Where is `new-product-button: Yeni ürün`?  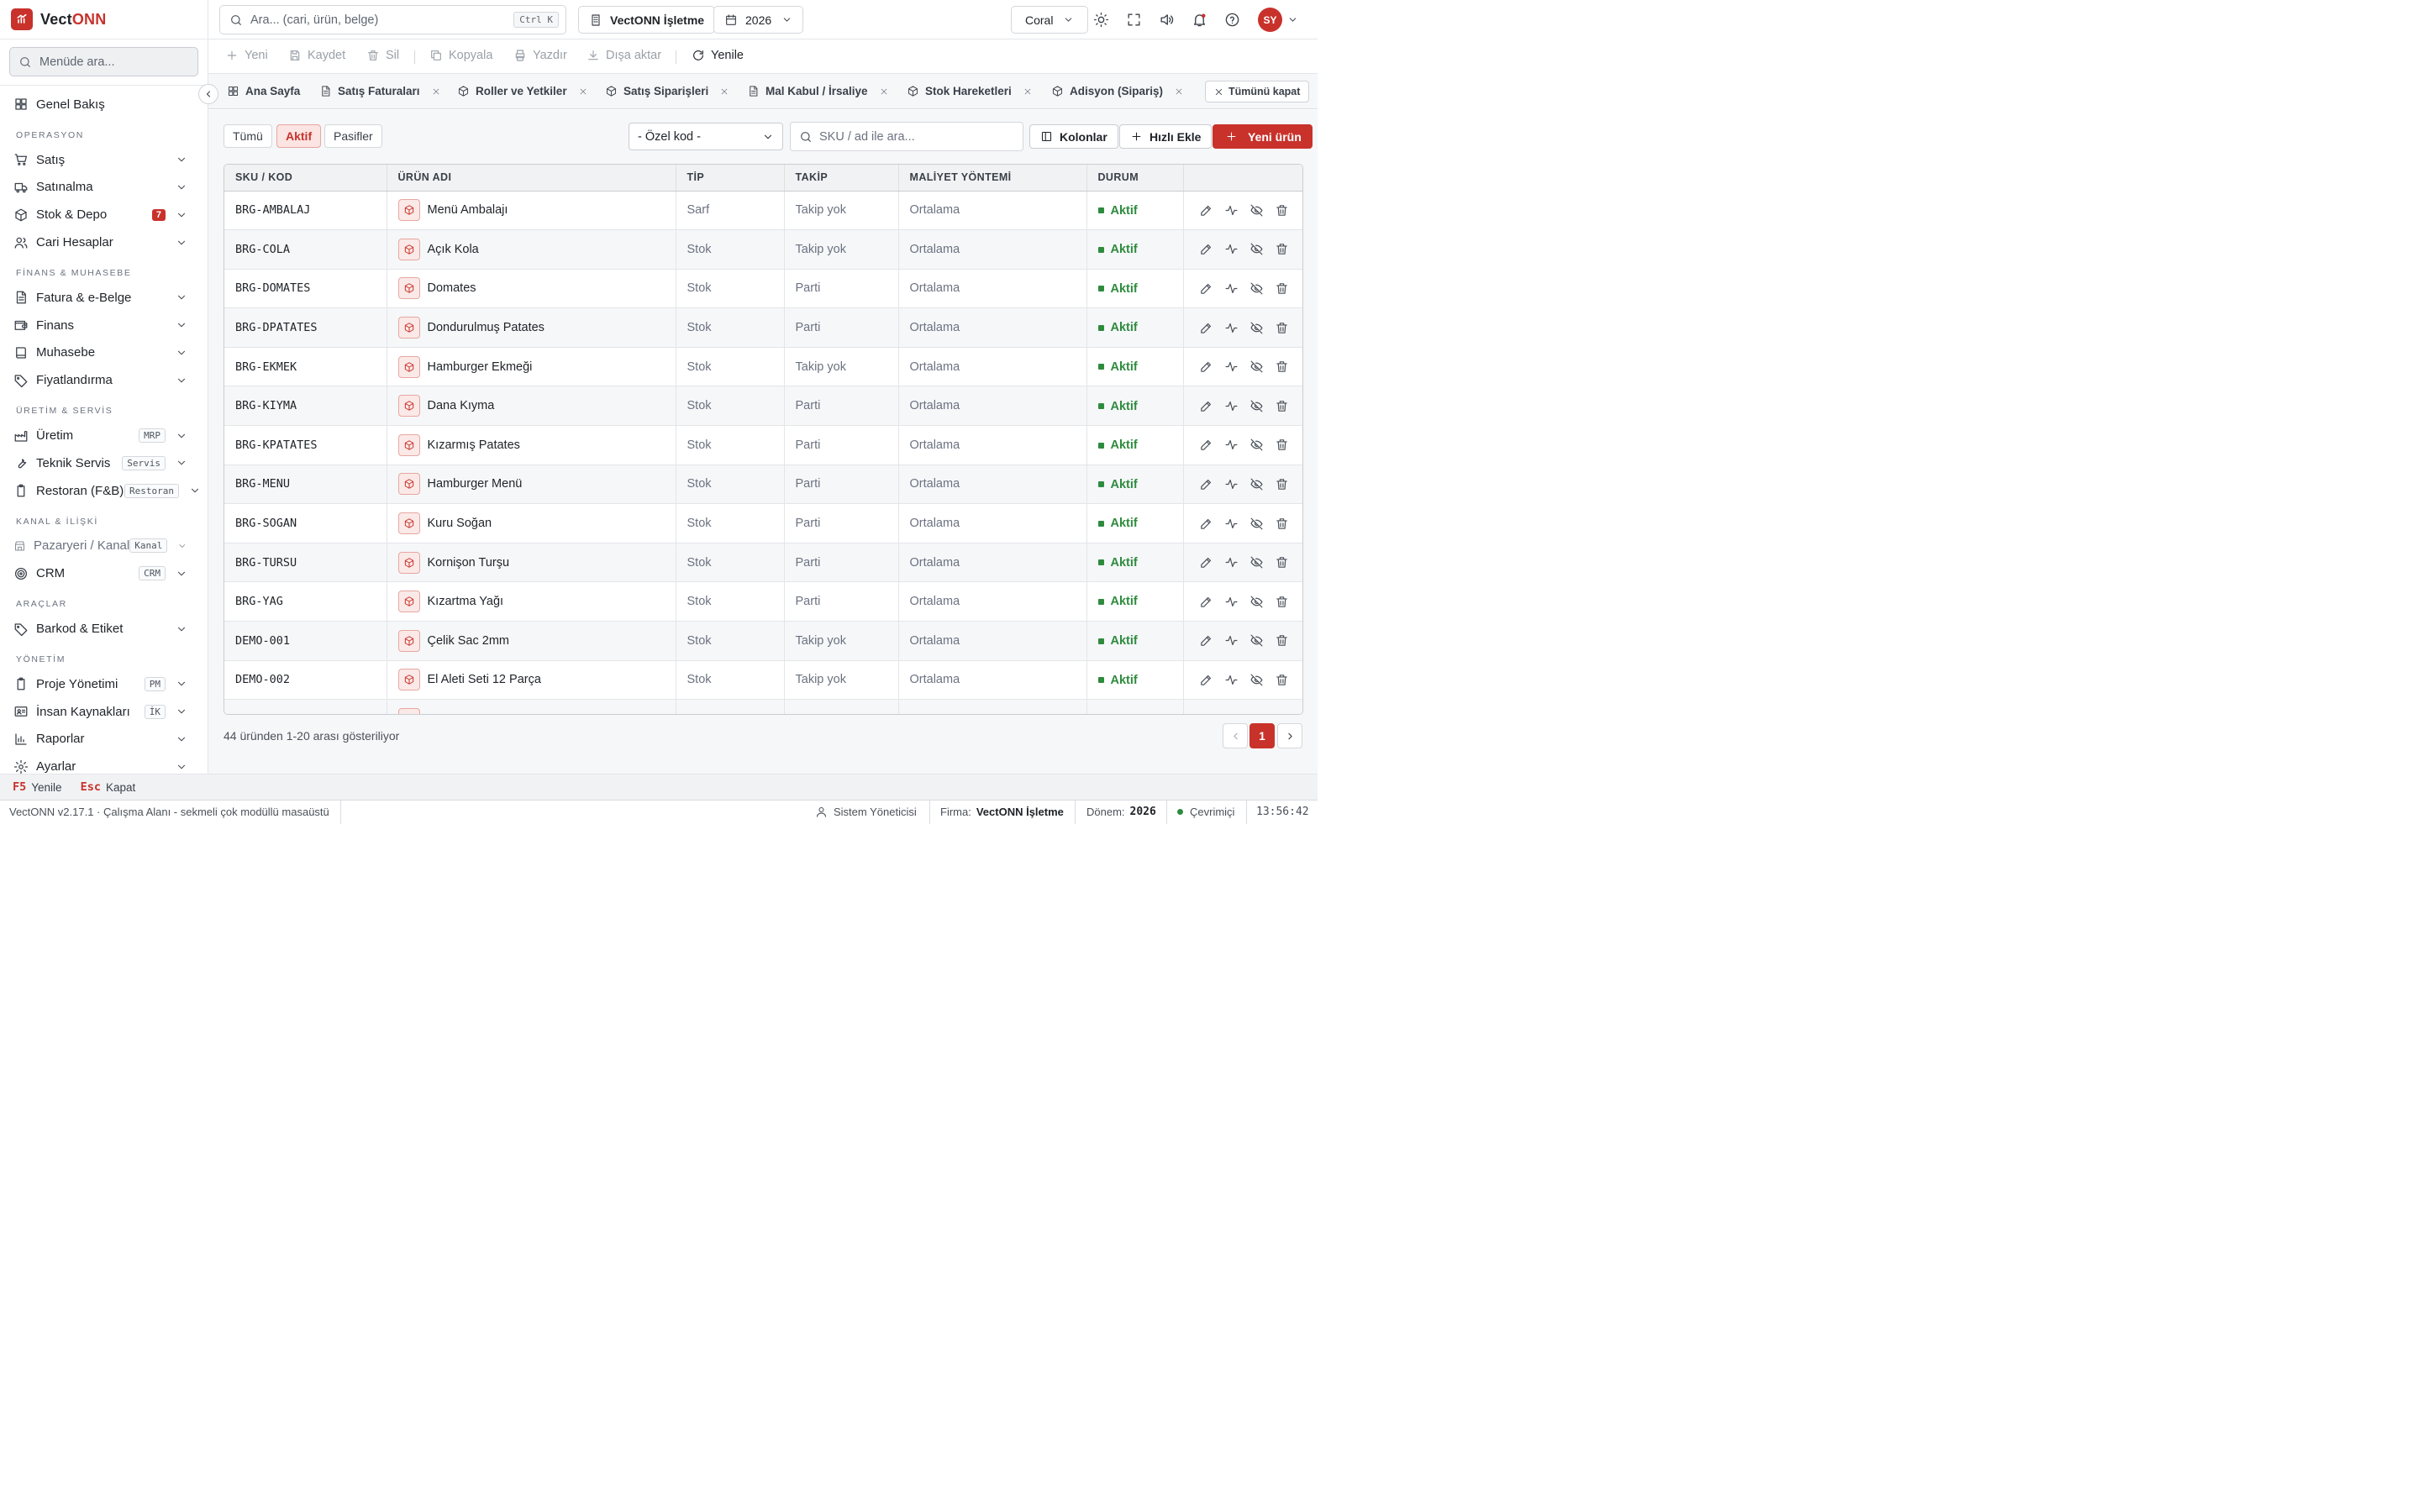
new-product-button: Yeni ürün is located at coordinates (1263, 136).